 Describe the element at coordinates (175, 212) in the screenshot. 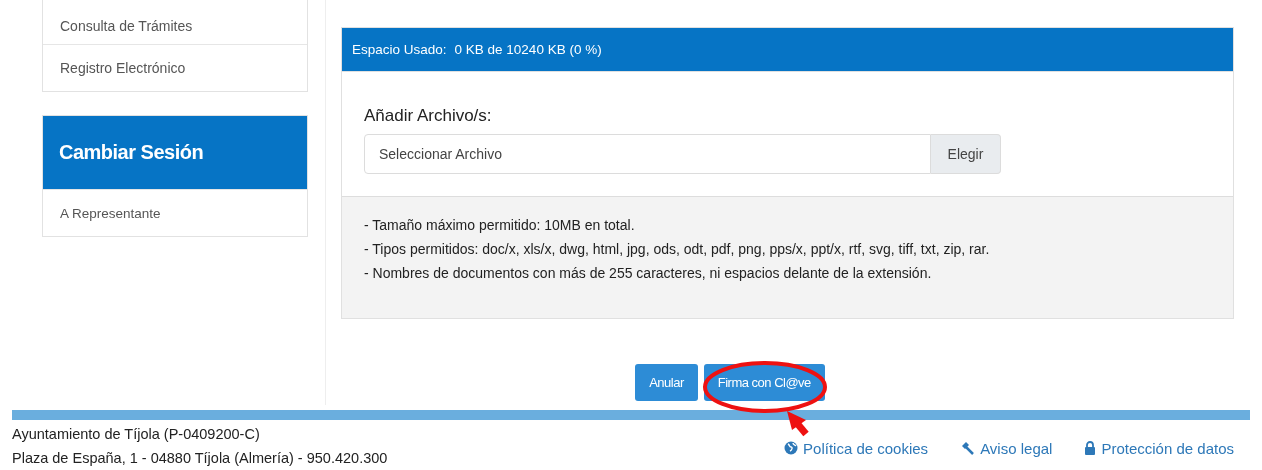

I see `sidebar-item: A Representante` at that location.